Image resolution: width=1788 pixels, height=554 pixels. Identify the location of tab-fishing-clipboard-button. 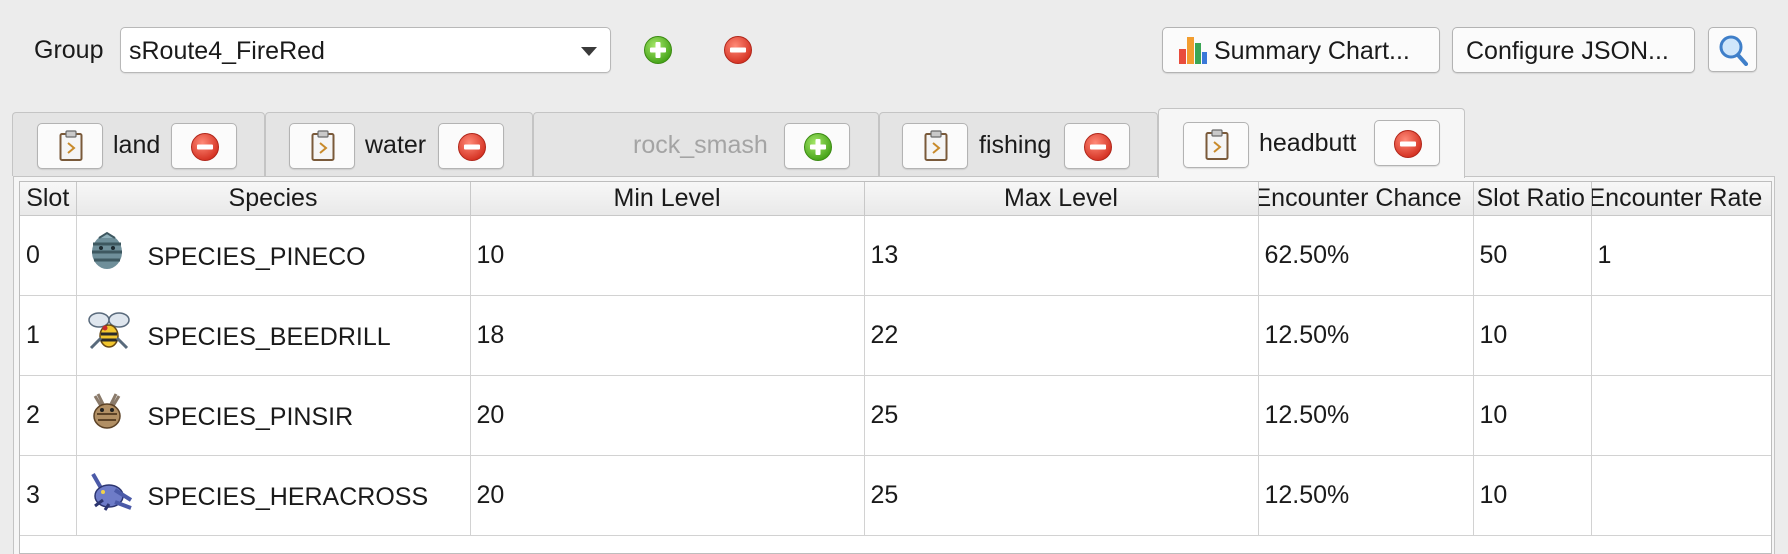
(935, 146).